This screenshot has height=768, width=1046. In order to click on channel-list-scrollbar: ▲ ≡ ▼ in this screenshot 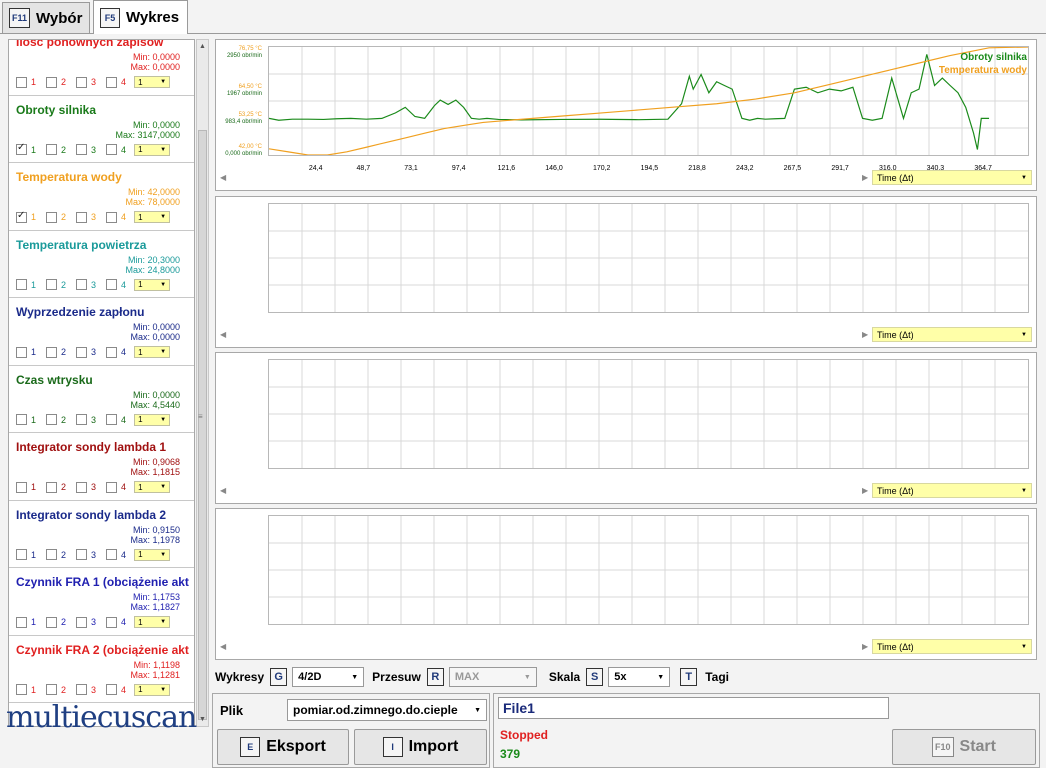, I will do `click(202, 383)`.